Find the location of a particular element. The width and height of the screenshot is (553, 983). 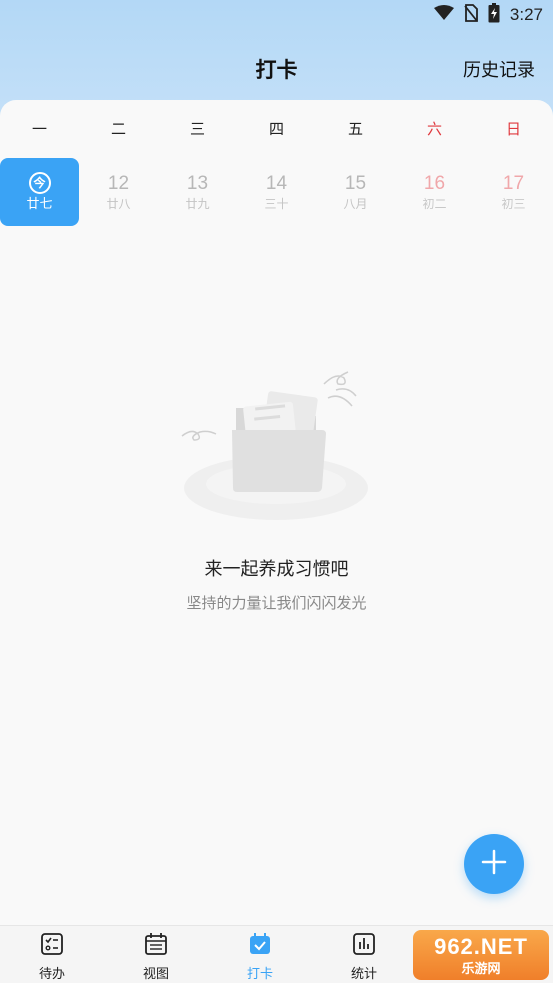

nav-item-view: 视图 is located at coordinates (156, 954).